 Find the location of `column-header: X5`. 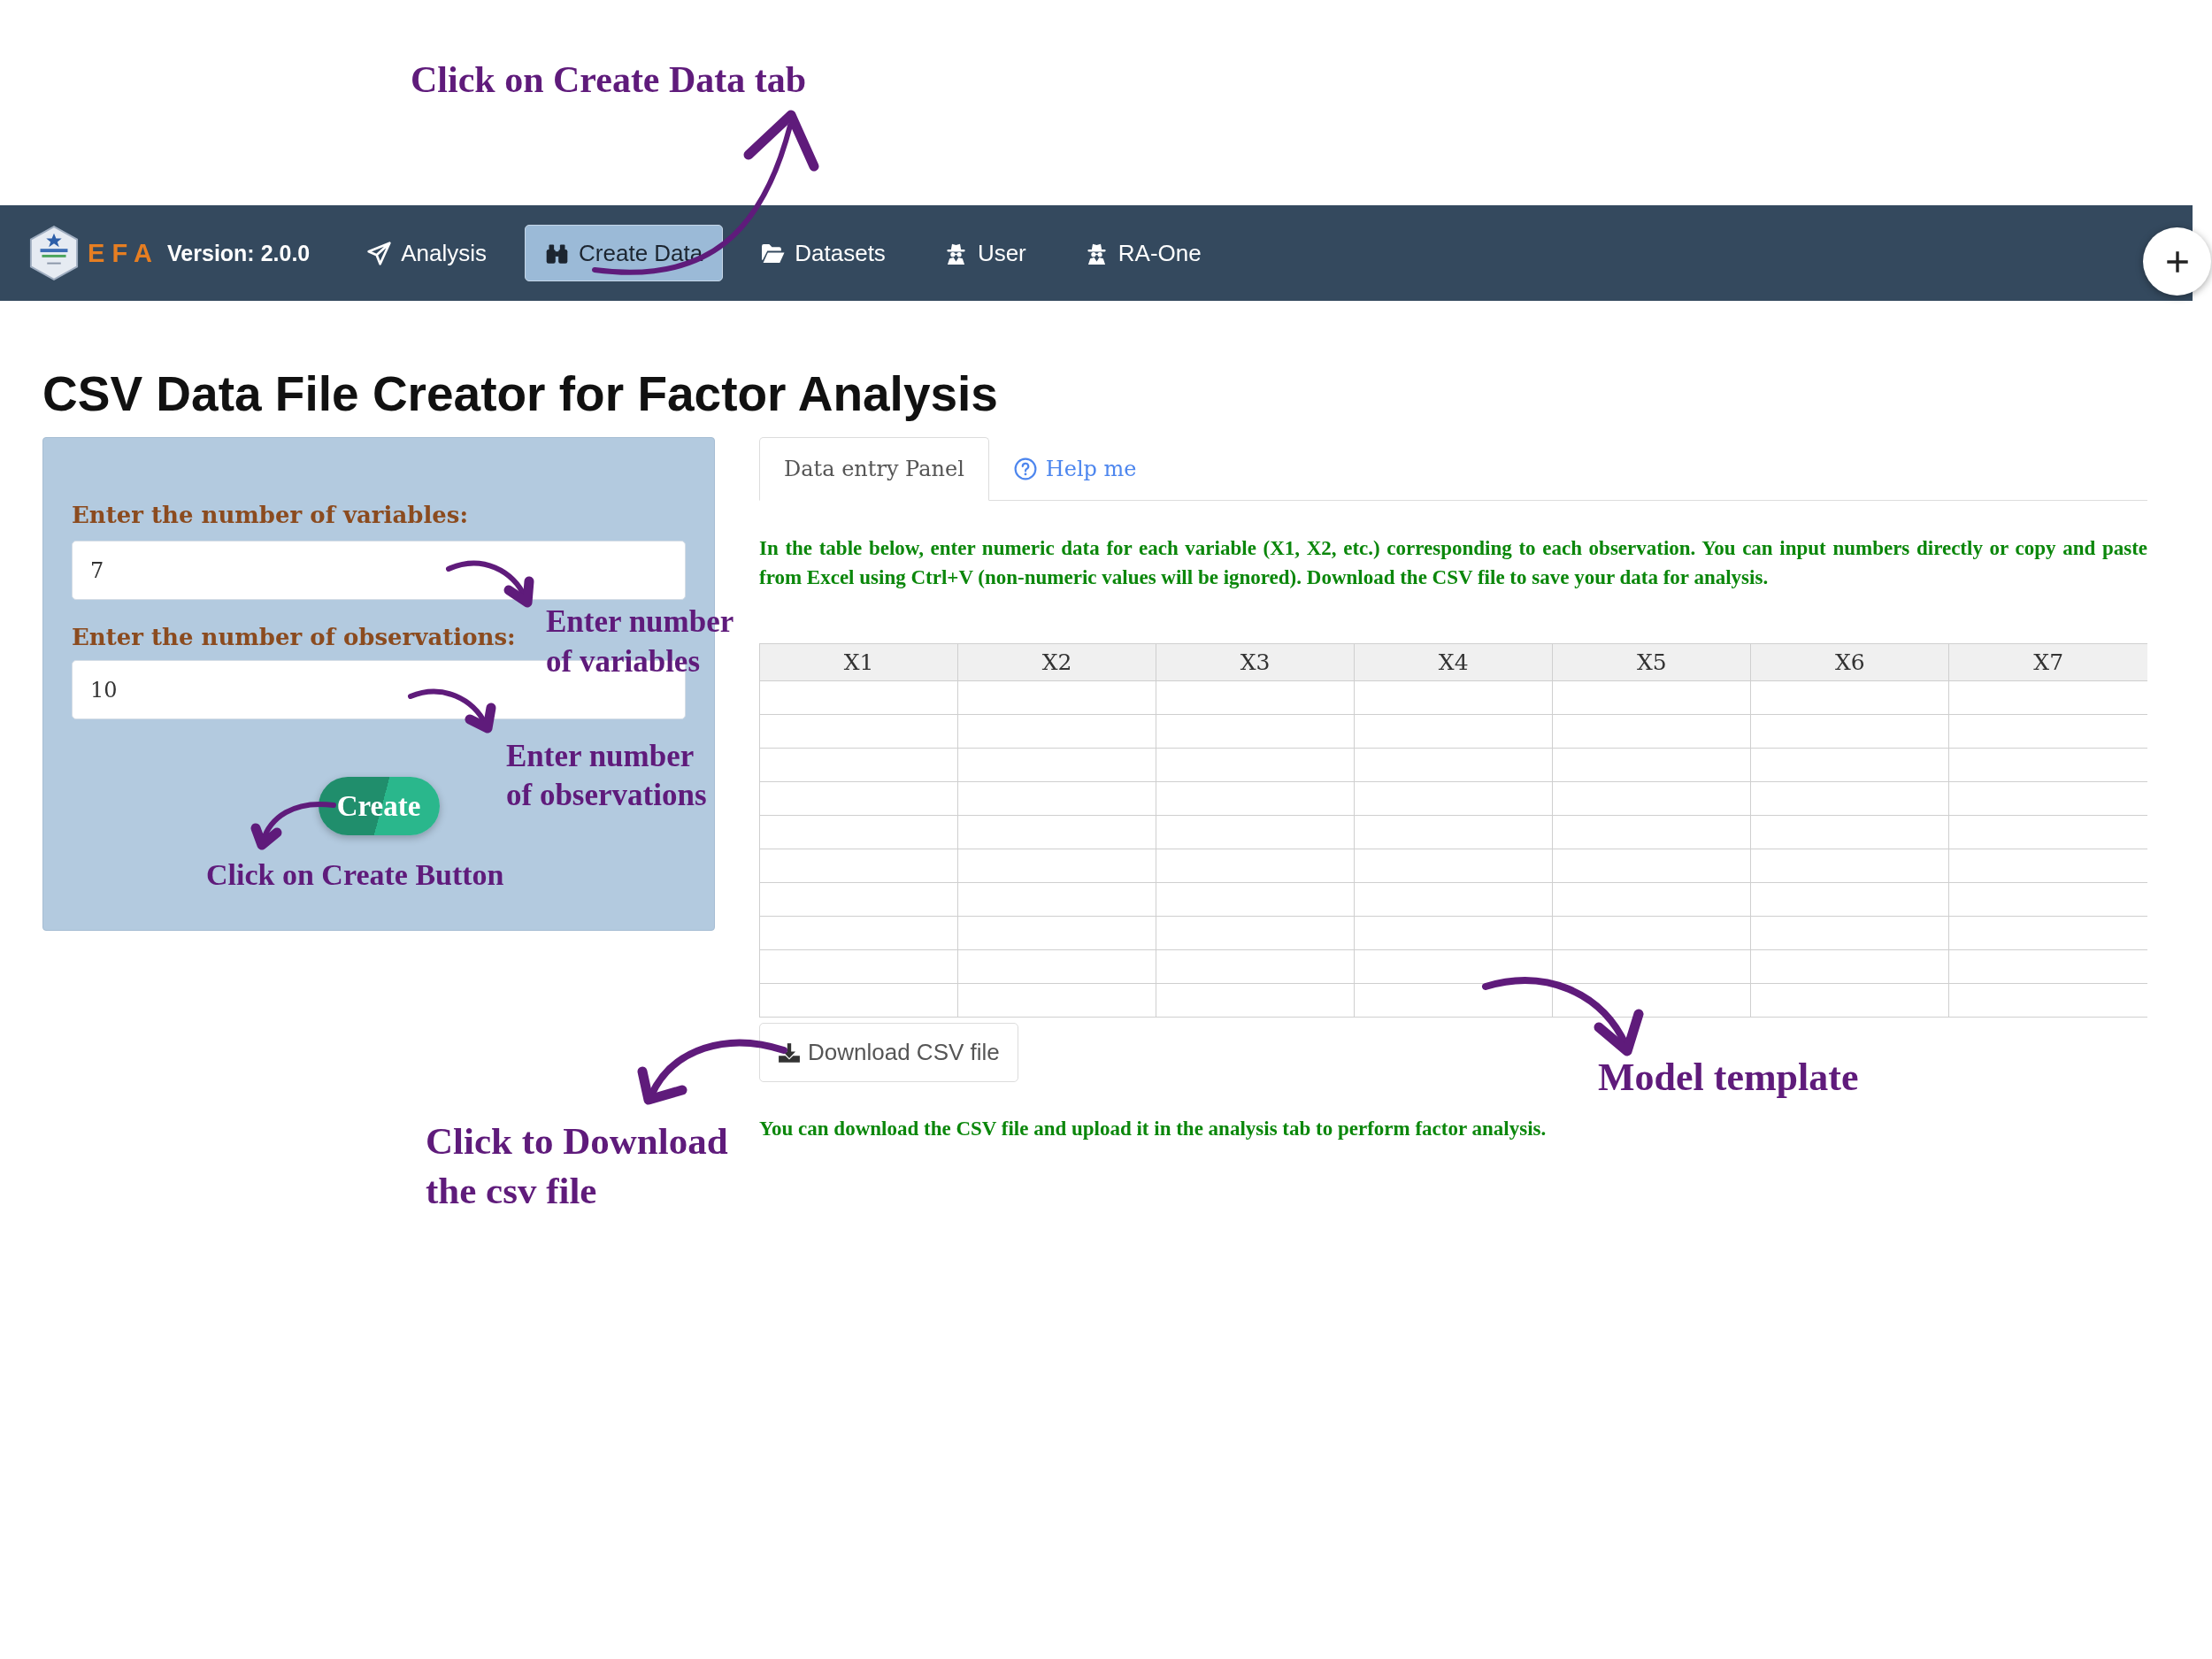

column-header: X5 is located at coordinates (1652, 662).